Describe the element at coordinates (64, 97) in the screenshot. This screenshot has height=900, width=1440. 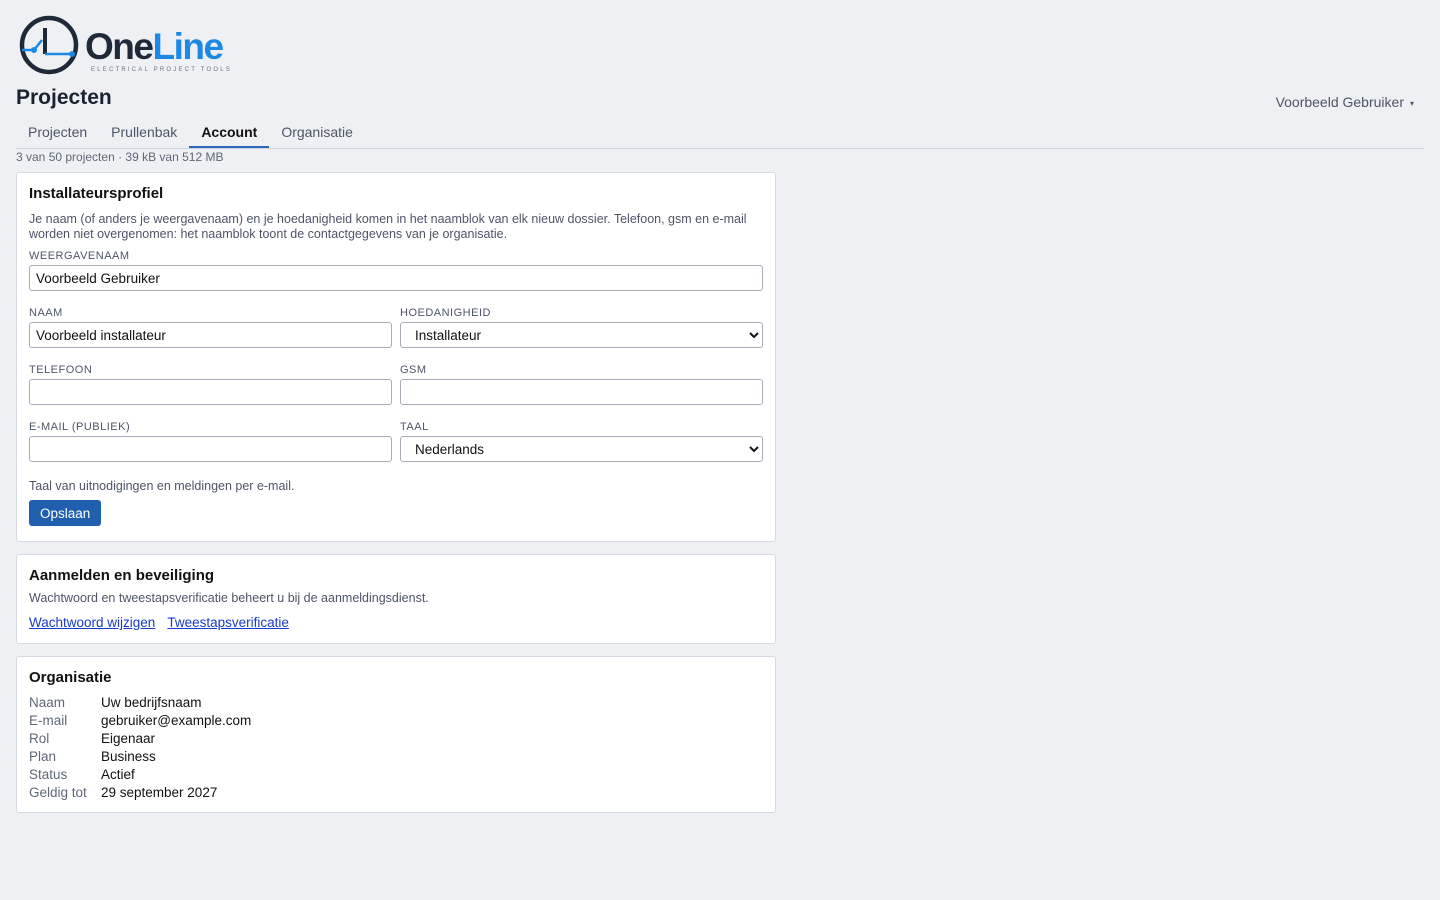
I see `page-title: Projecten` at that location.